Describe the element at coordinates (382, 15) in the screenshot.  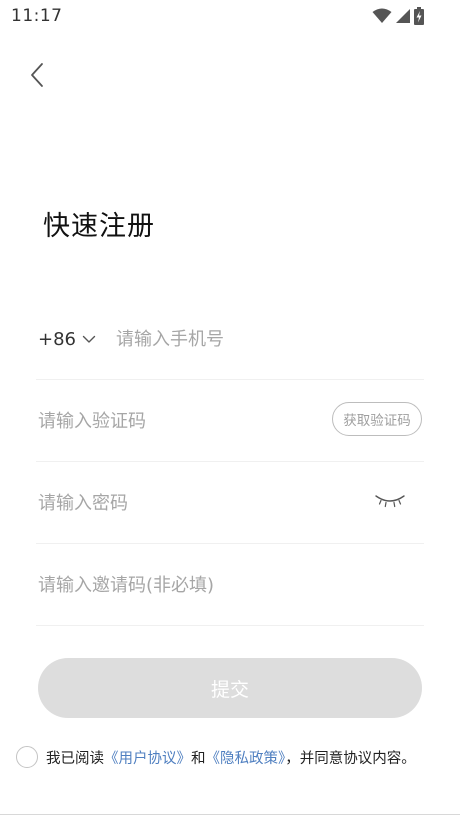
I see `wifi-icon` at that location.